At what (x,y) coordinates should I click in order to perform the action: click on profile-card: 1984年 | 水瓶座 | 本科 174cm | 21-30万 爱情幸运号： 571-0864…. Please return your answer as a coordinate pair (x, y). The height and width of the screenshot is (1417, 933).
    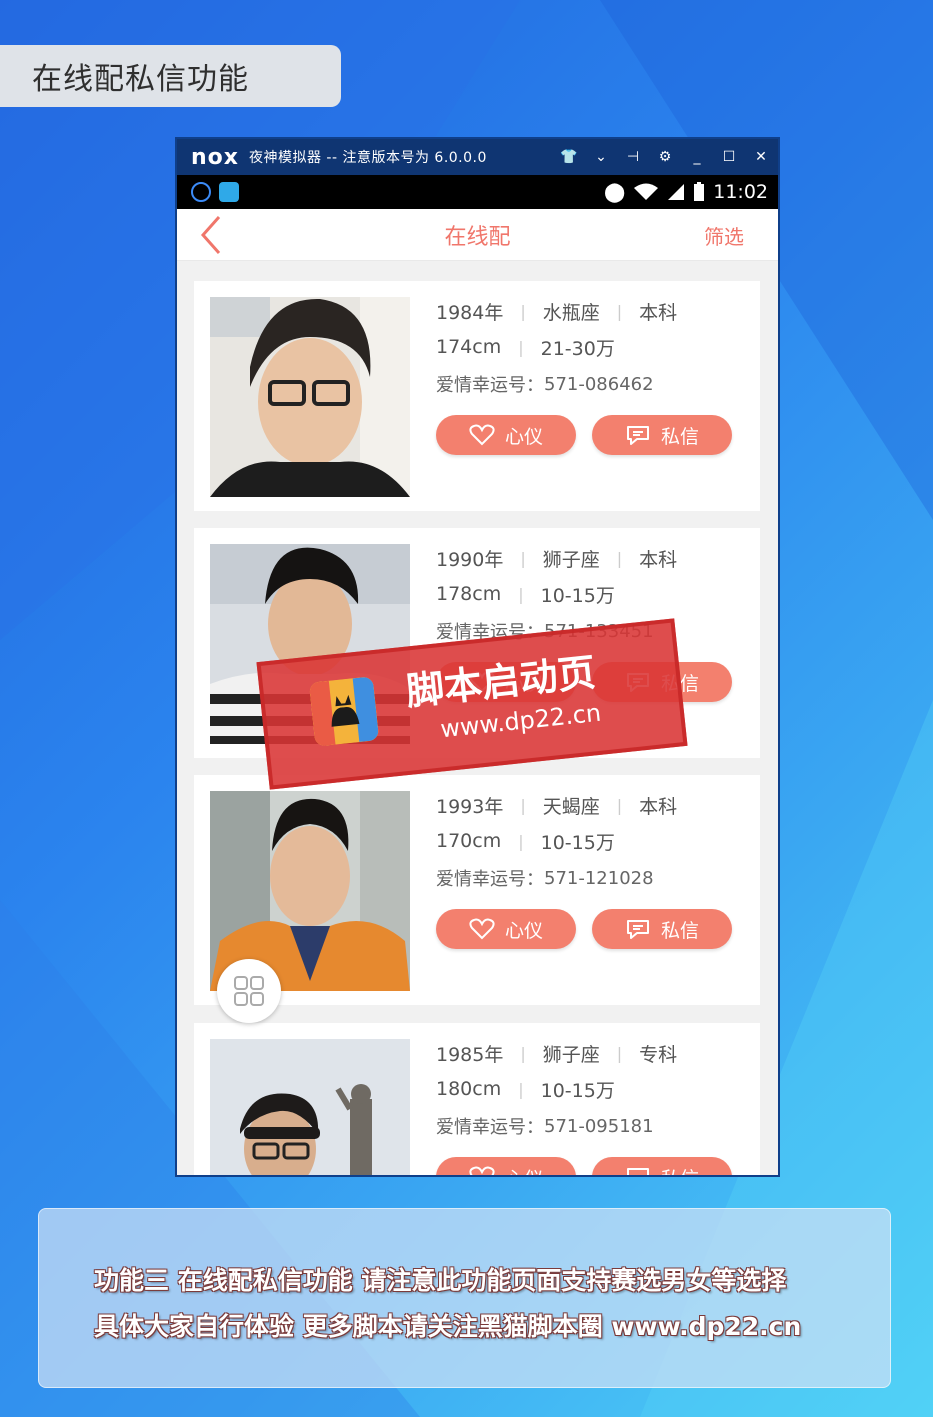
    Looking at the image, I should click on (477, 396).